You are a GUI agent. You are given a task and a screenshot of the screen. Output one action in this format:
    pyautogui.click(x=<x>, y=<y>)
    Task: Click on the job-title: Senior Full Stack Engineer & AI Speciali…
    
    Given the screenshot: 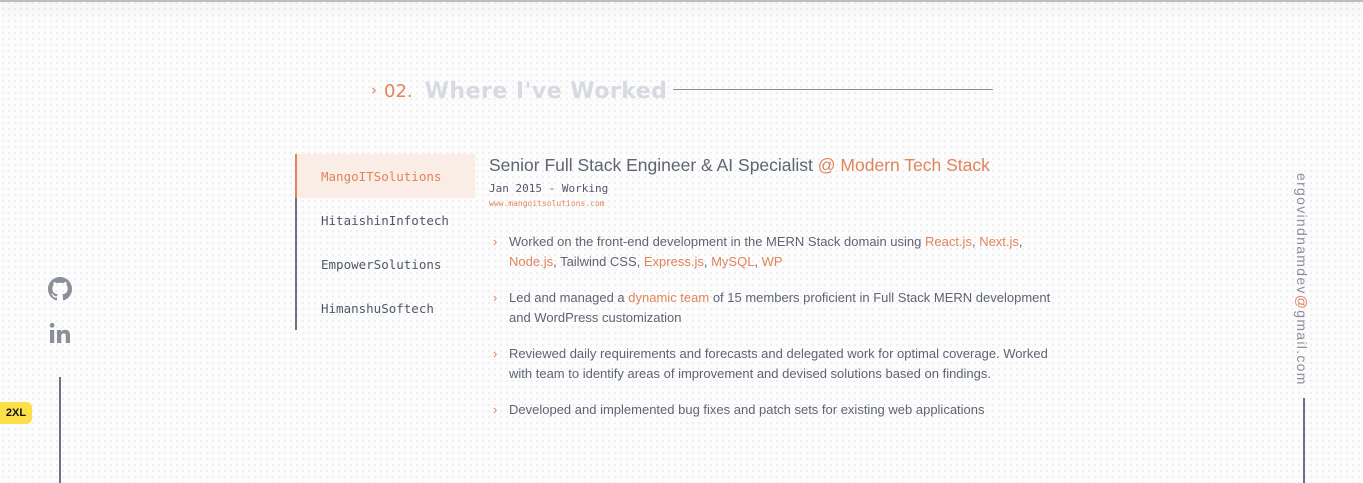 What is the action you would take?
    pyautogui.click(x=739, y=165)
    